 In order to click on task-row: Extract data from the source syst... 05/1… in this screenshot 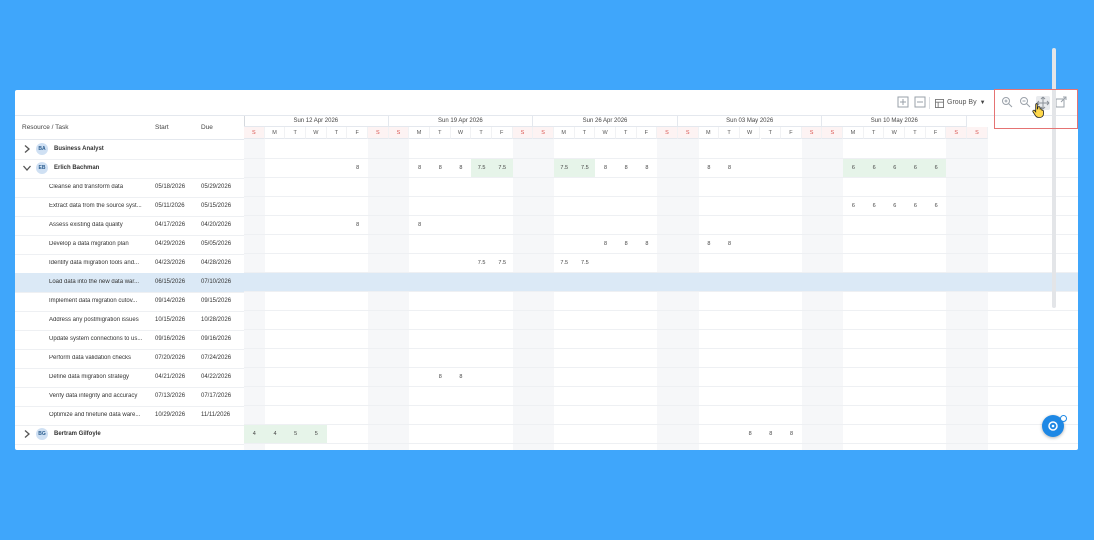, I will do `click(129, 207)`.